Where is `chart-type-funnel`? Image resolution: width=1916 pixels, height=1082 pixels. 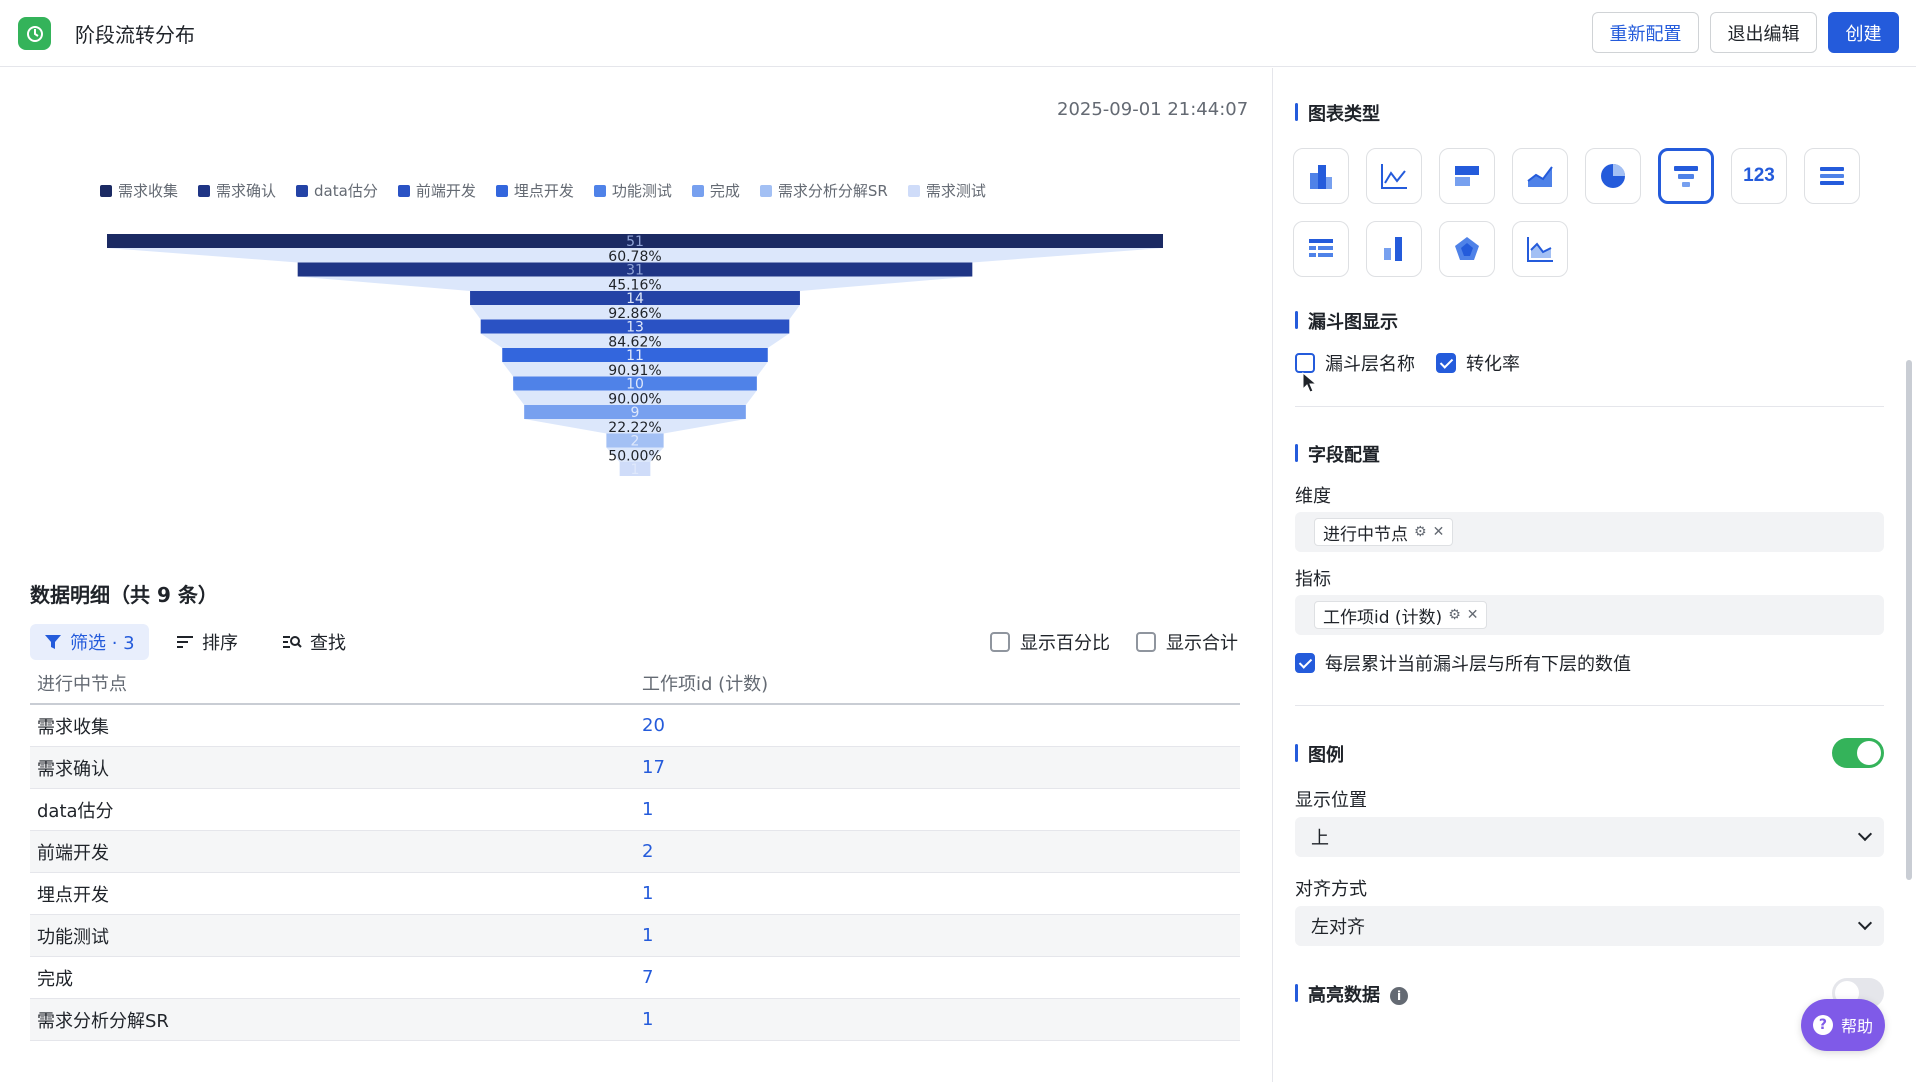
chart-type-funnel is located at coordinates (1686, 176).